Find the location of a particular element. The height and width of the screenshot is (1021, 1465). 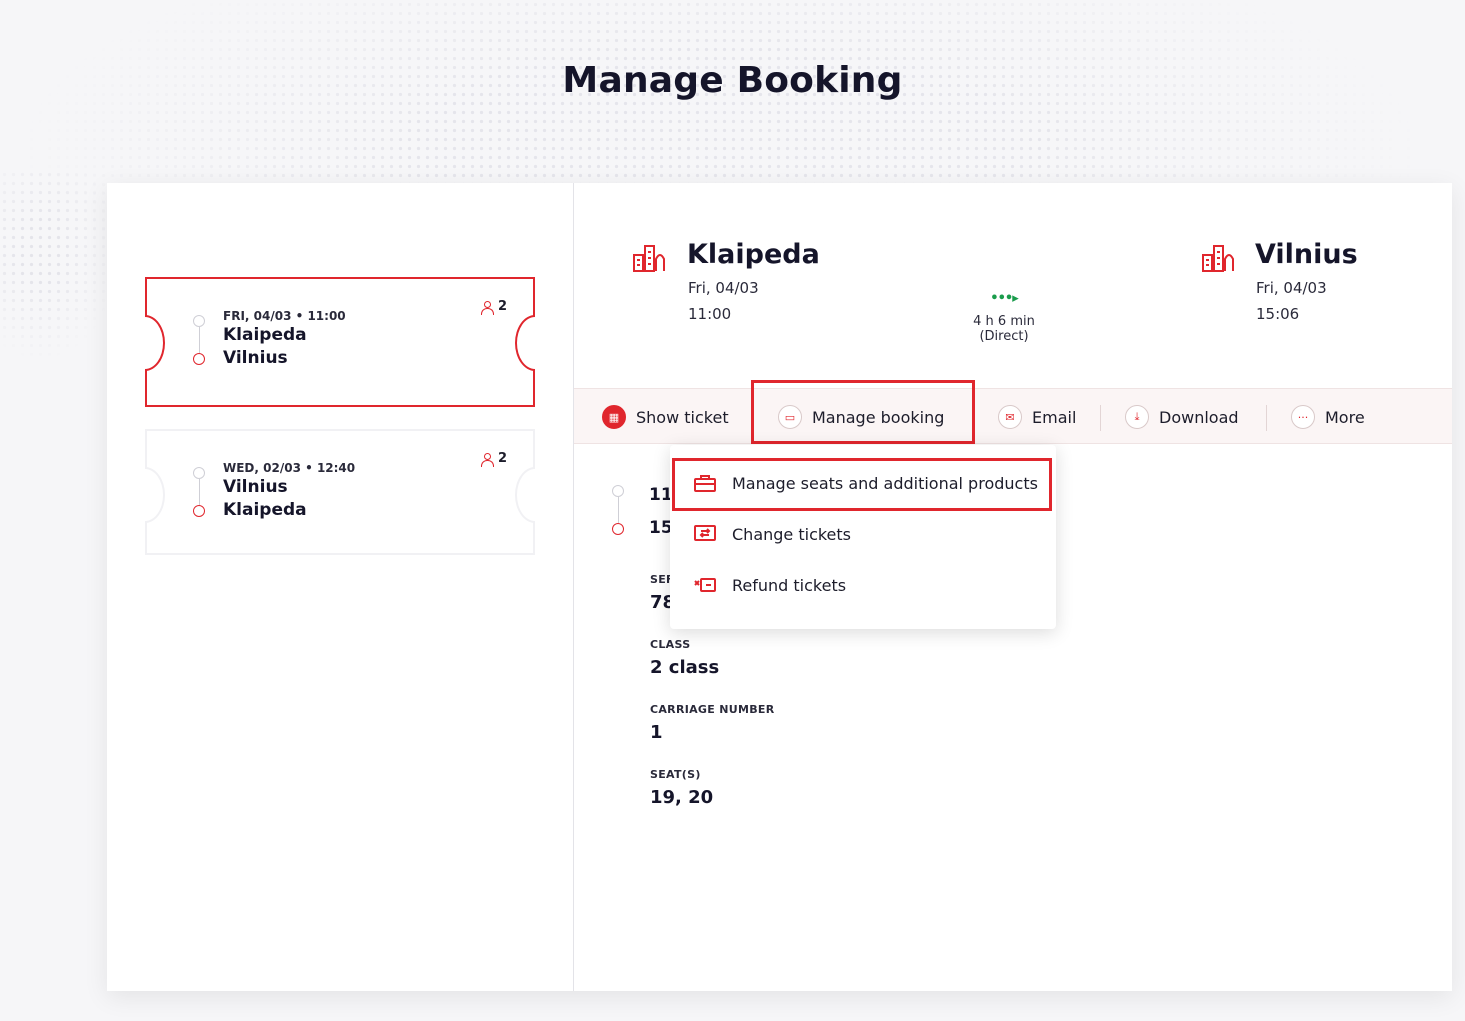

origin-time: 11:00 is located at coordinates (710, 314).